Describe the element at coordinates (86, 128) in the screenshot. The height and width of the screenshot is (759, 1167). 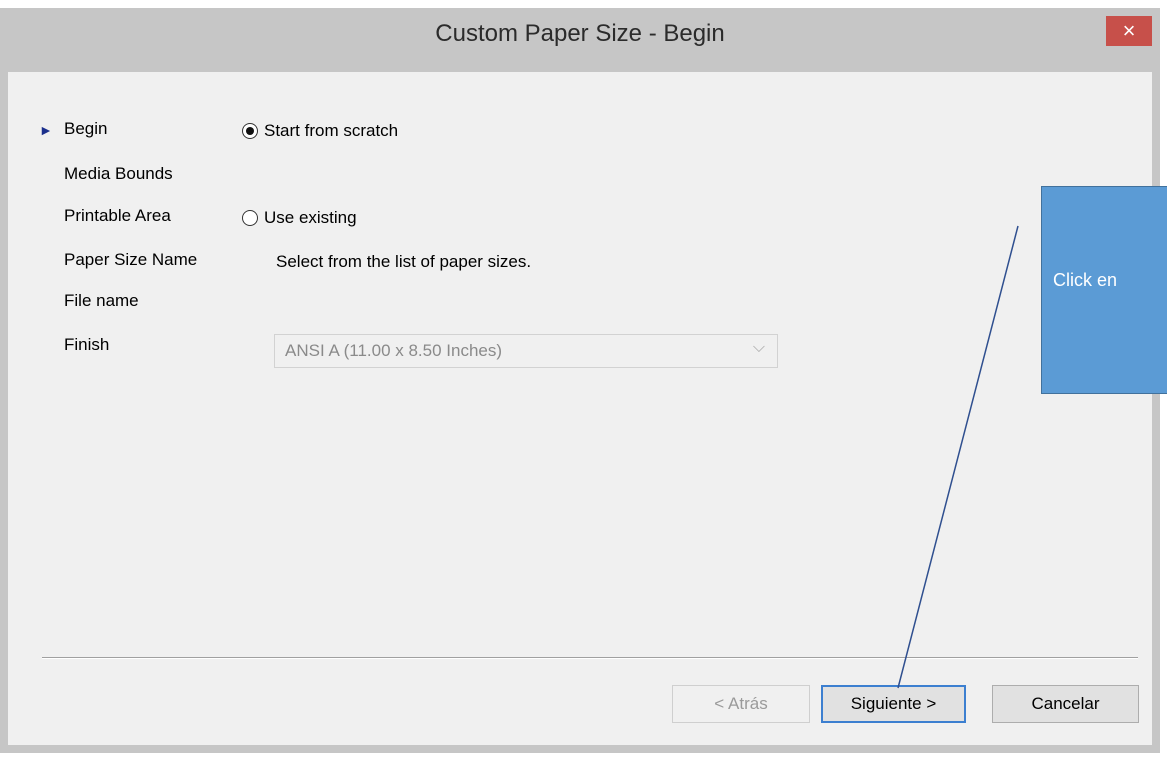
I see `nav-step-begin: Begin` at that location.